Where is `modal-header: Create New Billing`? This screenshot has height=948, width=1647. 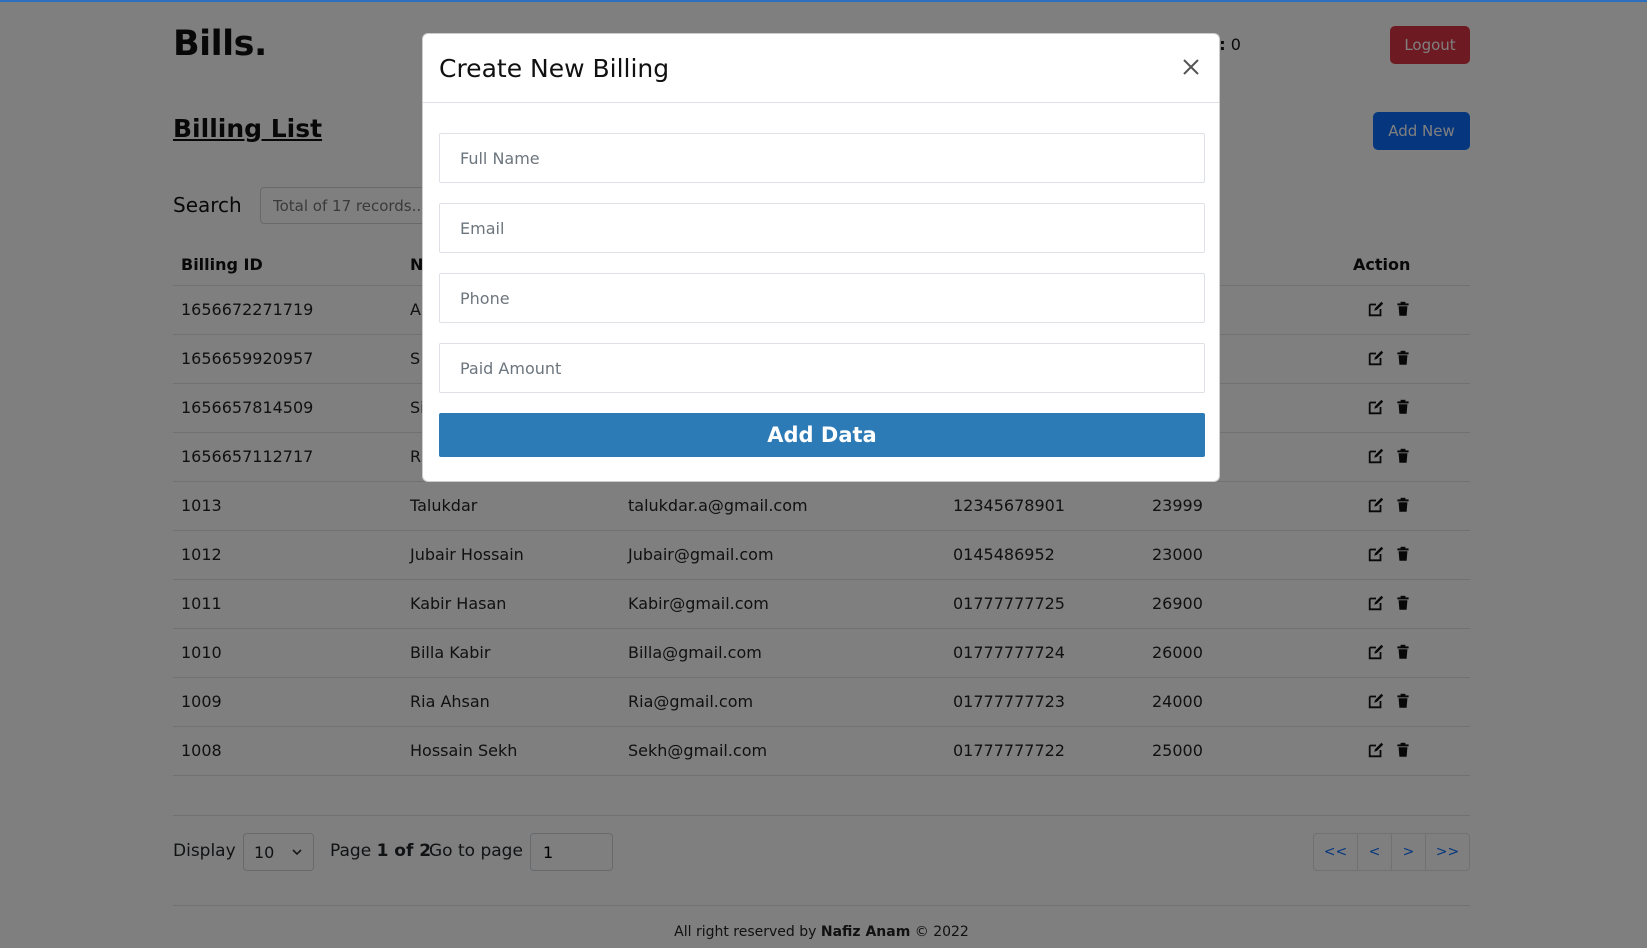
modal-header: Create New Billing is located at coordinates (821, 68).